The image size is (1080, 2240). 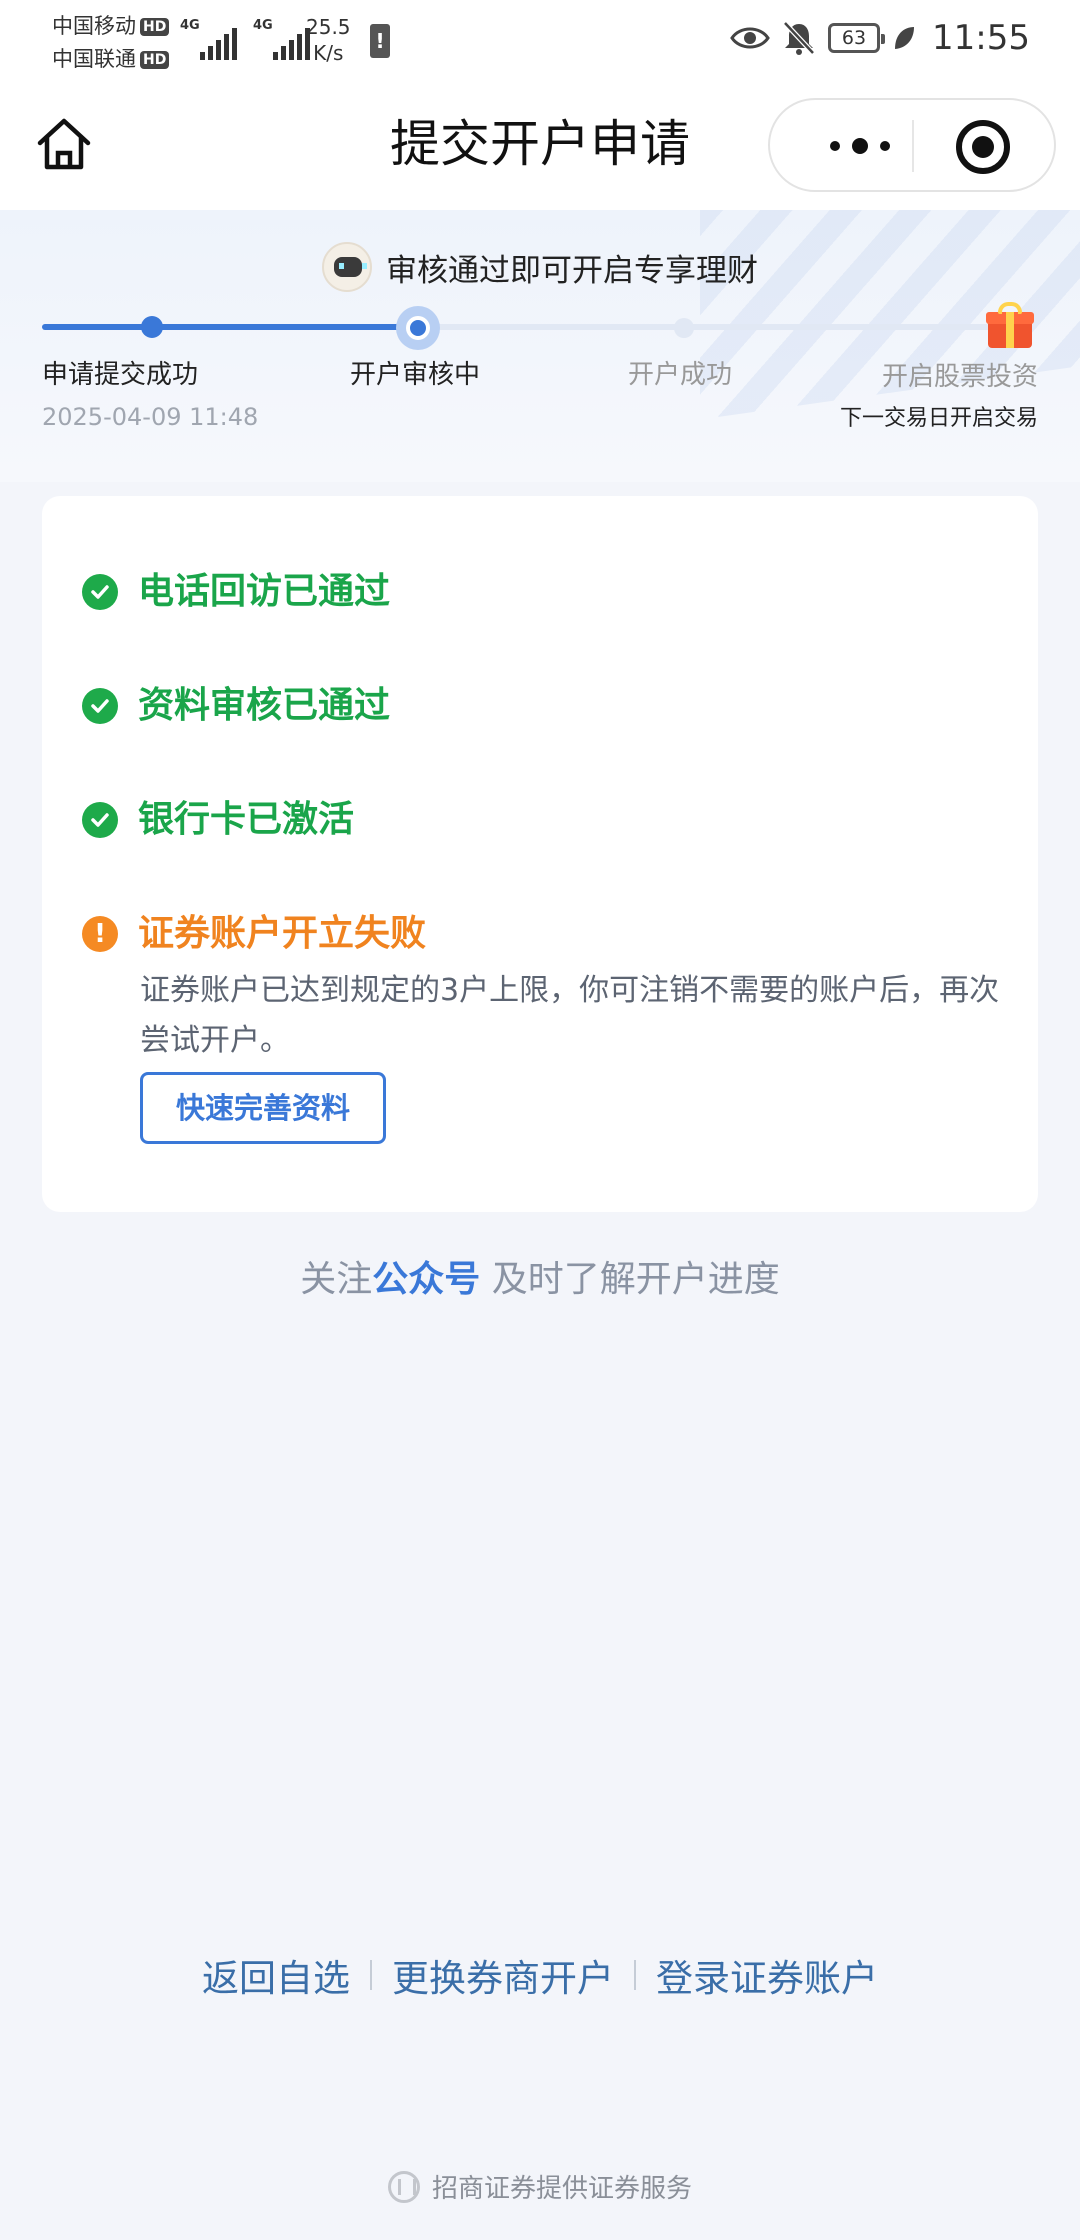 What do you see at coordinates (282, 933) in the screenshot?
I see `status-item-label: 证券账户开立失败` at bounding box center [282, 933].